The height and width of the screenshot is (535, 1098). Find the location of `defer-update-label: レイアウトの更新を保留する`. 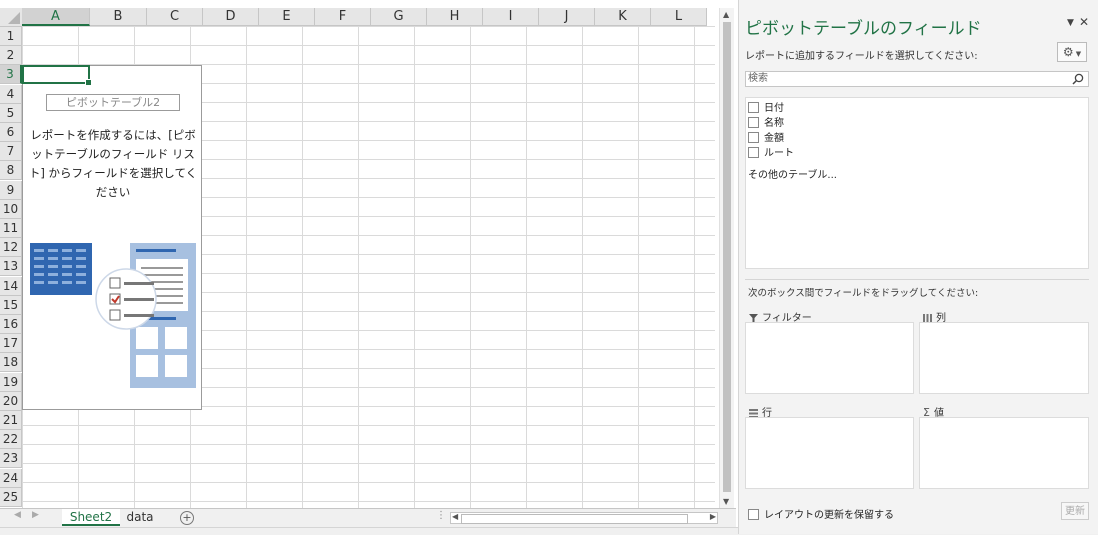

defer-update-label: レイアウトの更新を保留する is located at coordinates (829, 515).